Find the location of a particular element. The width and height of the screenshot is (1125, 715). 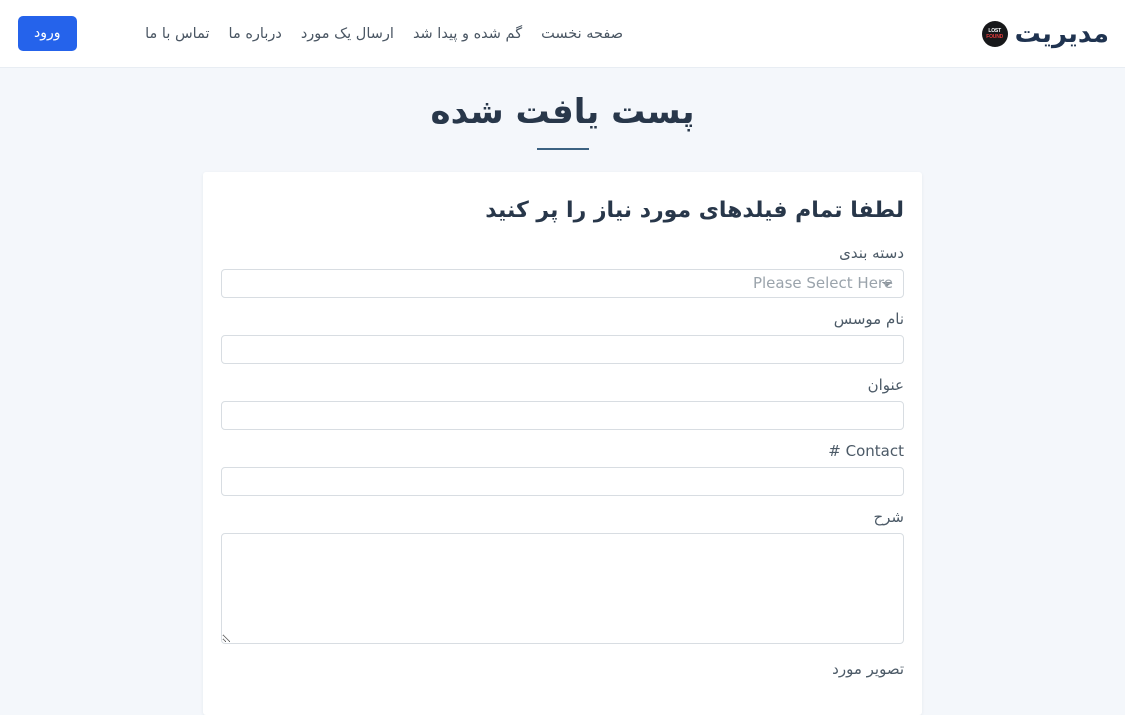

field-label-contact: # Contact is located at coordinates (866, 450).